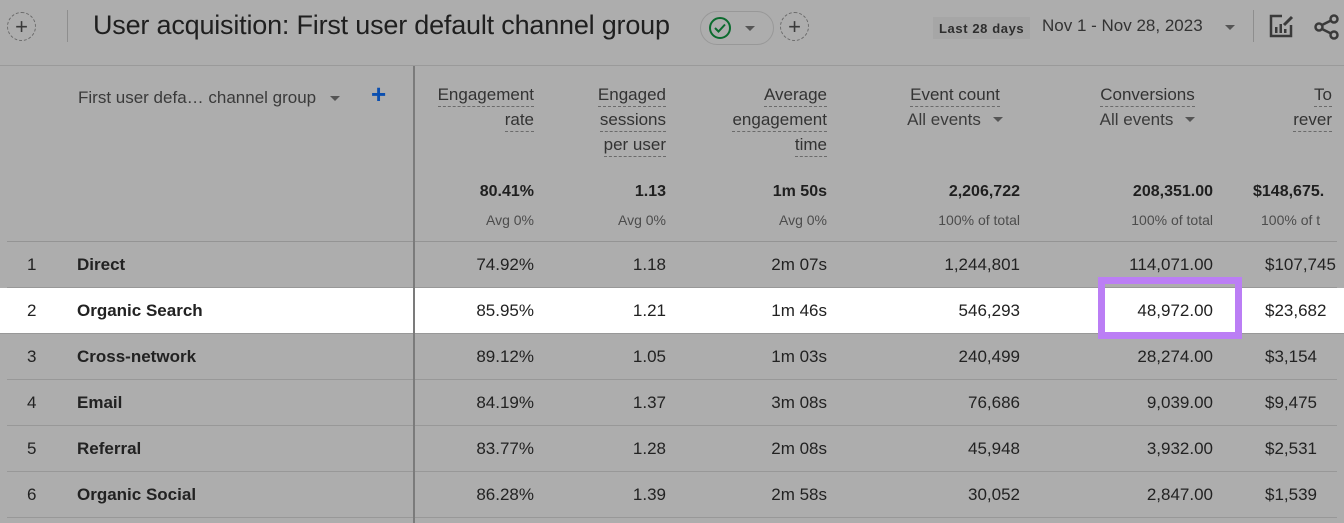 The height and width of the screenshot is (523, 1344). I want to click on column-header-conversions: Conversions All events, so click(1147, 107).